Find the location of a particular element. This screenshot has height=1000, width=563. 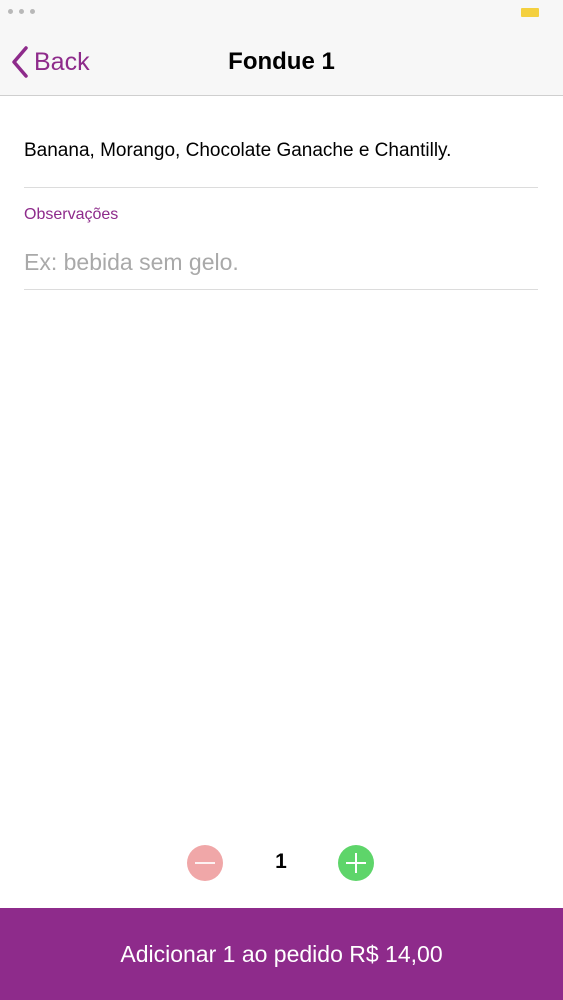

observations-input is located at coordinates (281, 262).